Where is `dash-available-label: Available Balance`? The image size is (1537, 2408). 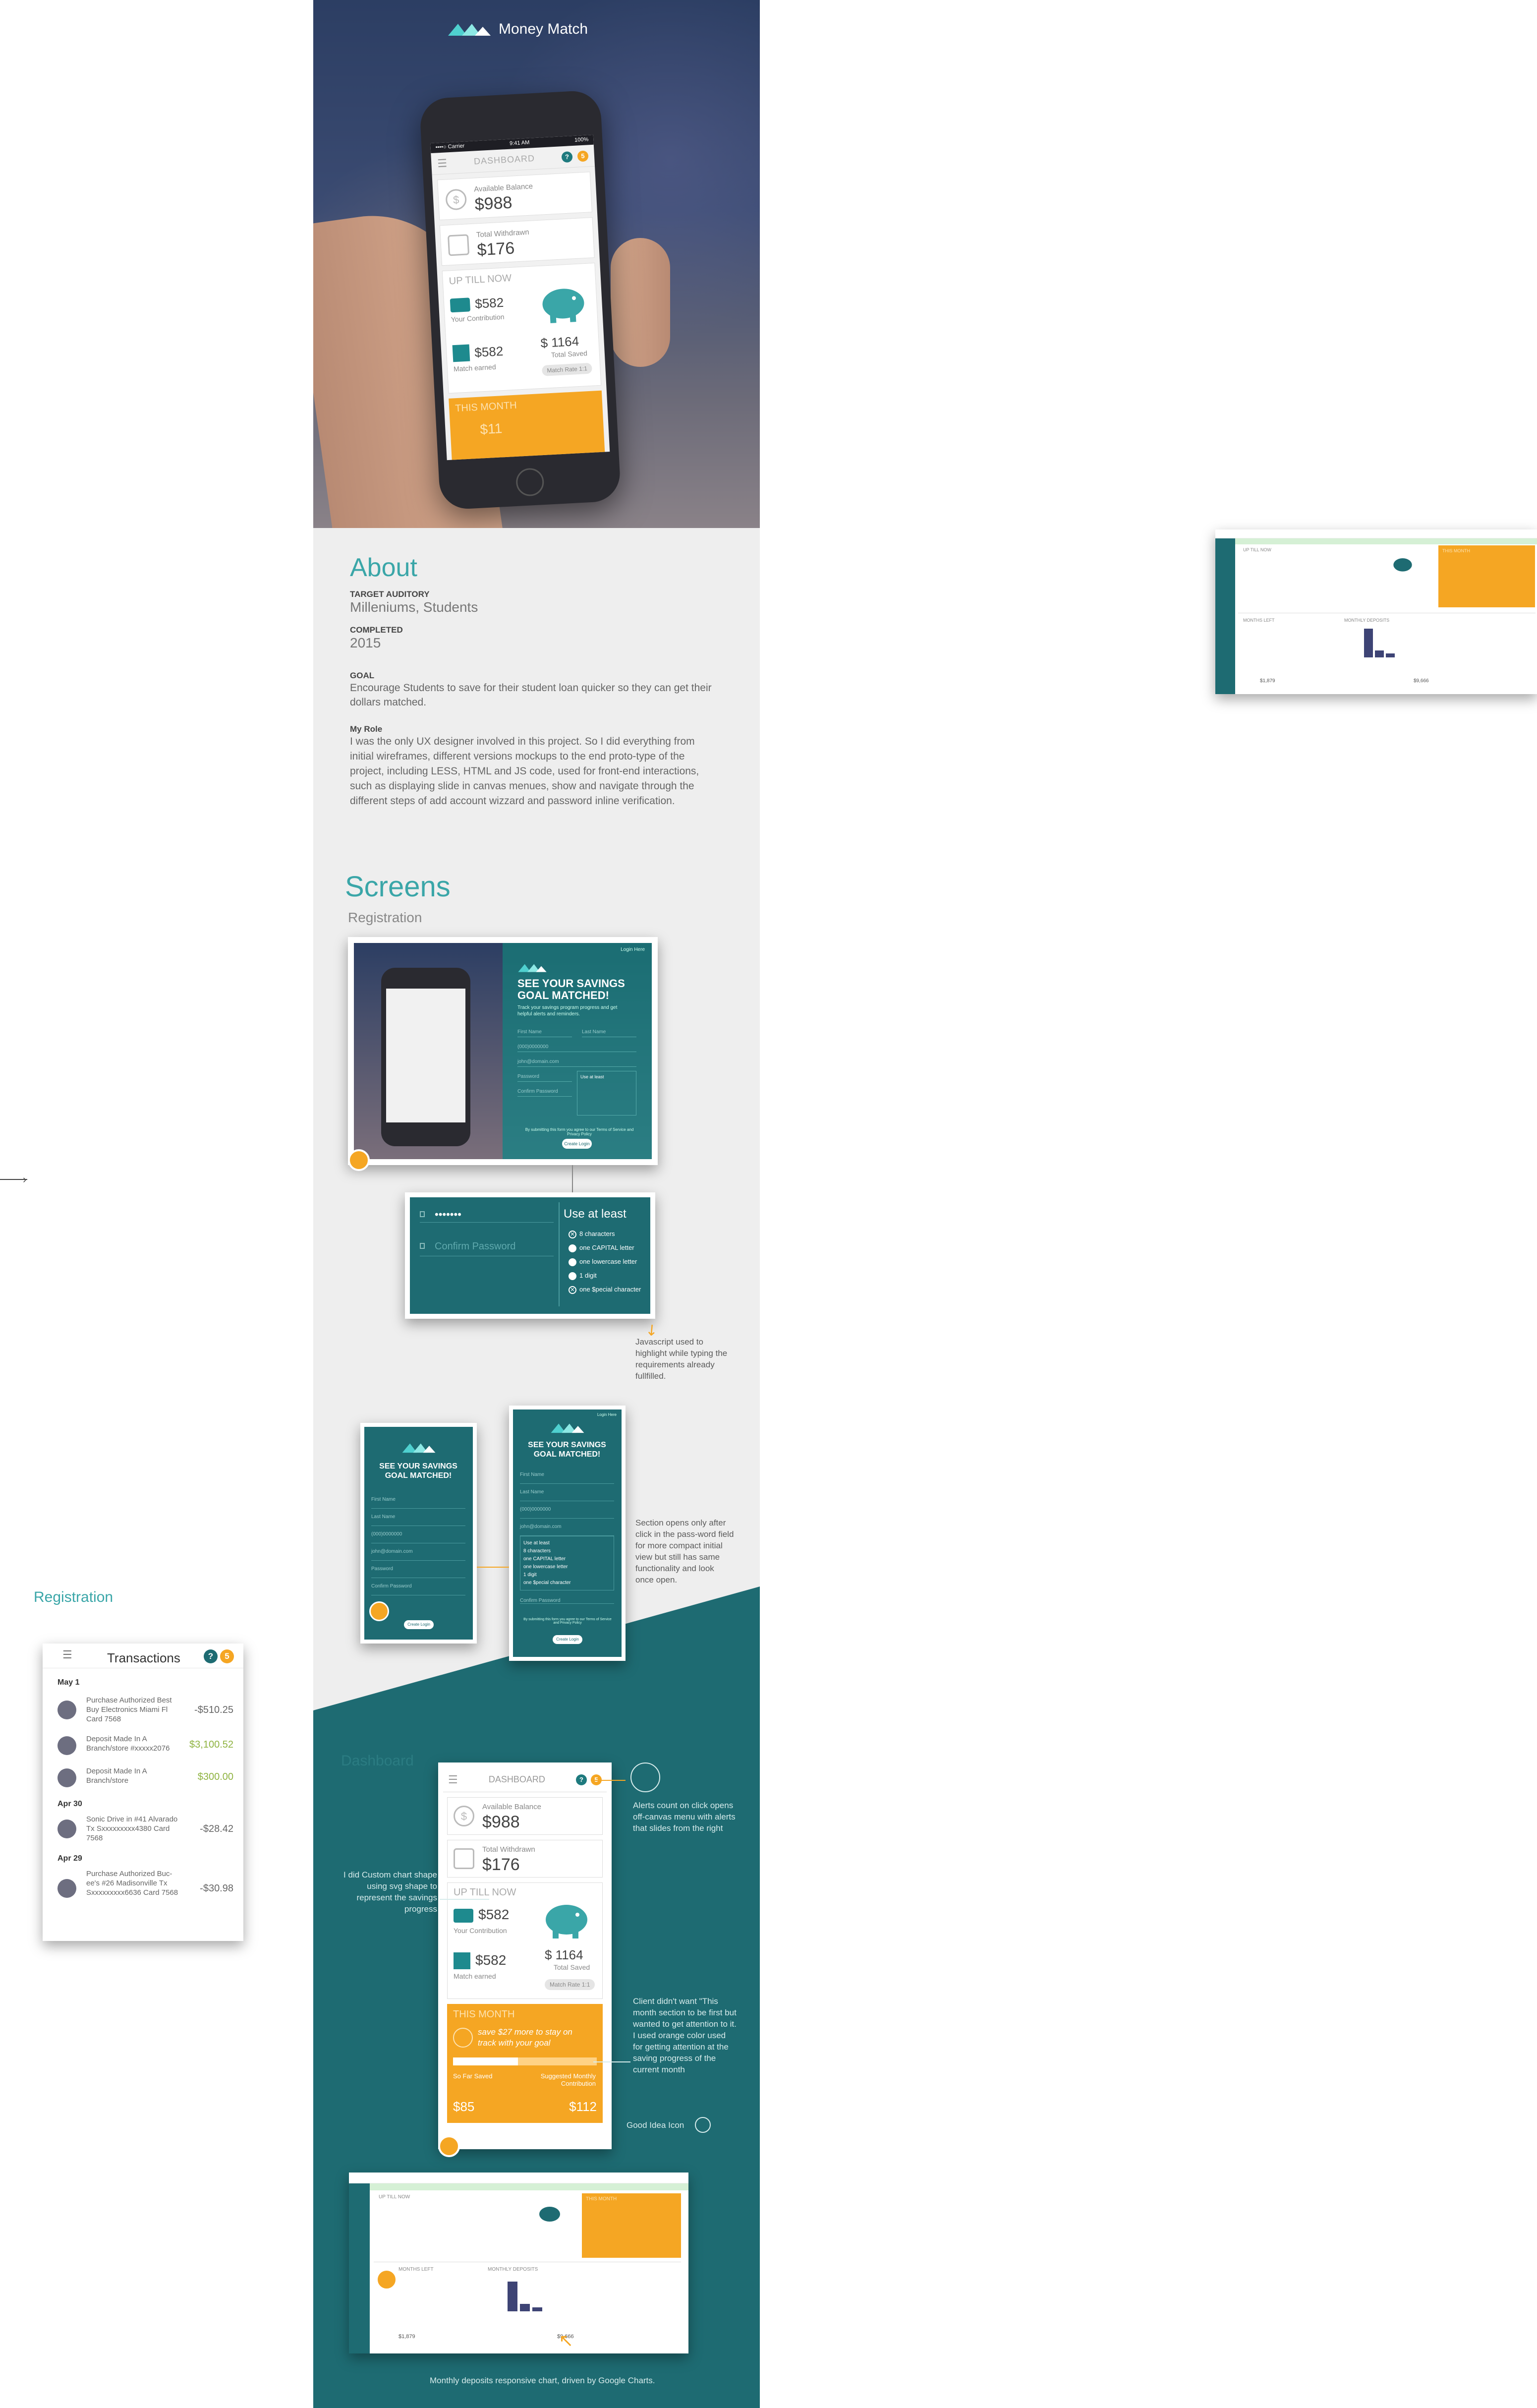
dash-available-label: Available Balance is located at coordinates (511, 1807).